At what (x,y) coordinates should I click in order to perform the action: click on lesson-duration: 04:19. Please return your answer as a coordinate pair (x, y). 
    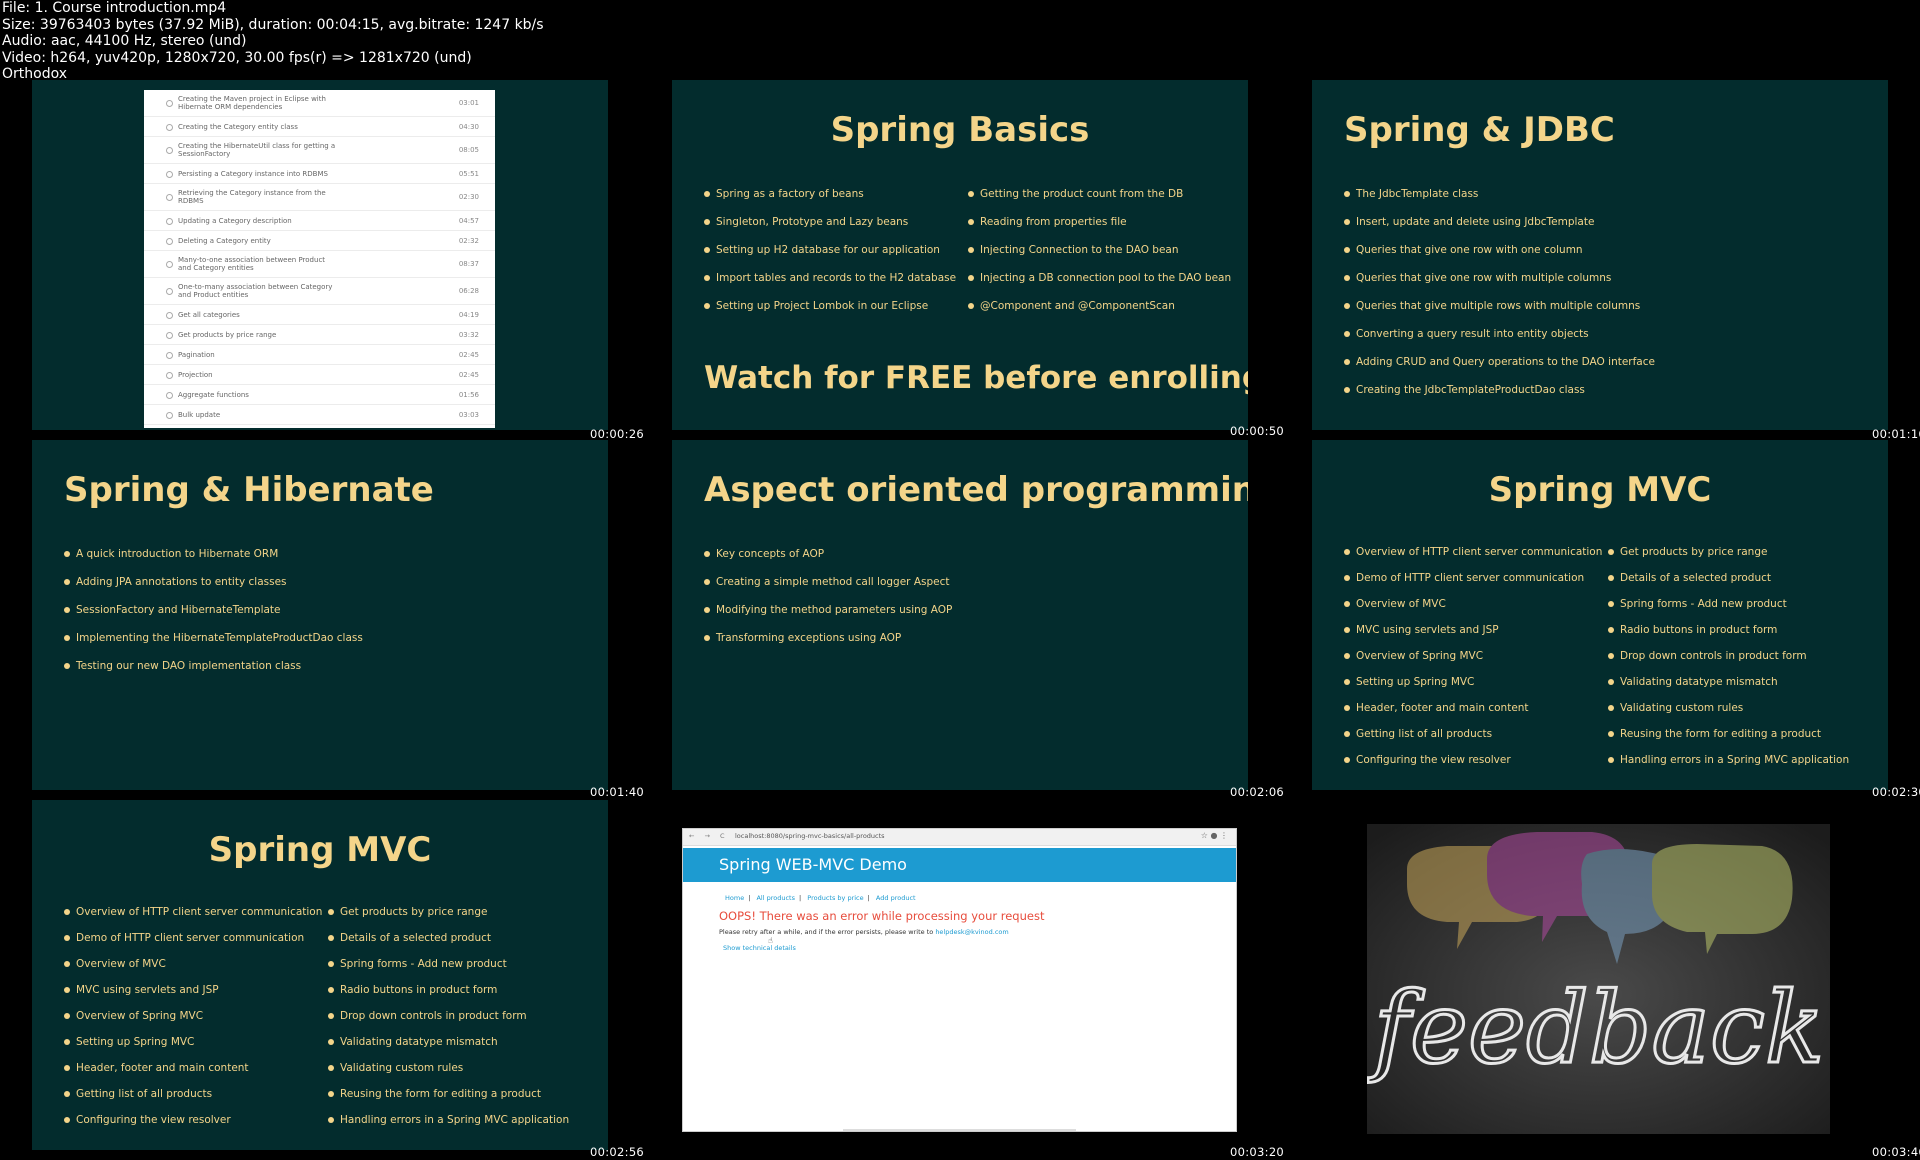
    Looking at the image, I should click on (468, 314).